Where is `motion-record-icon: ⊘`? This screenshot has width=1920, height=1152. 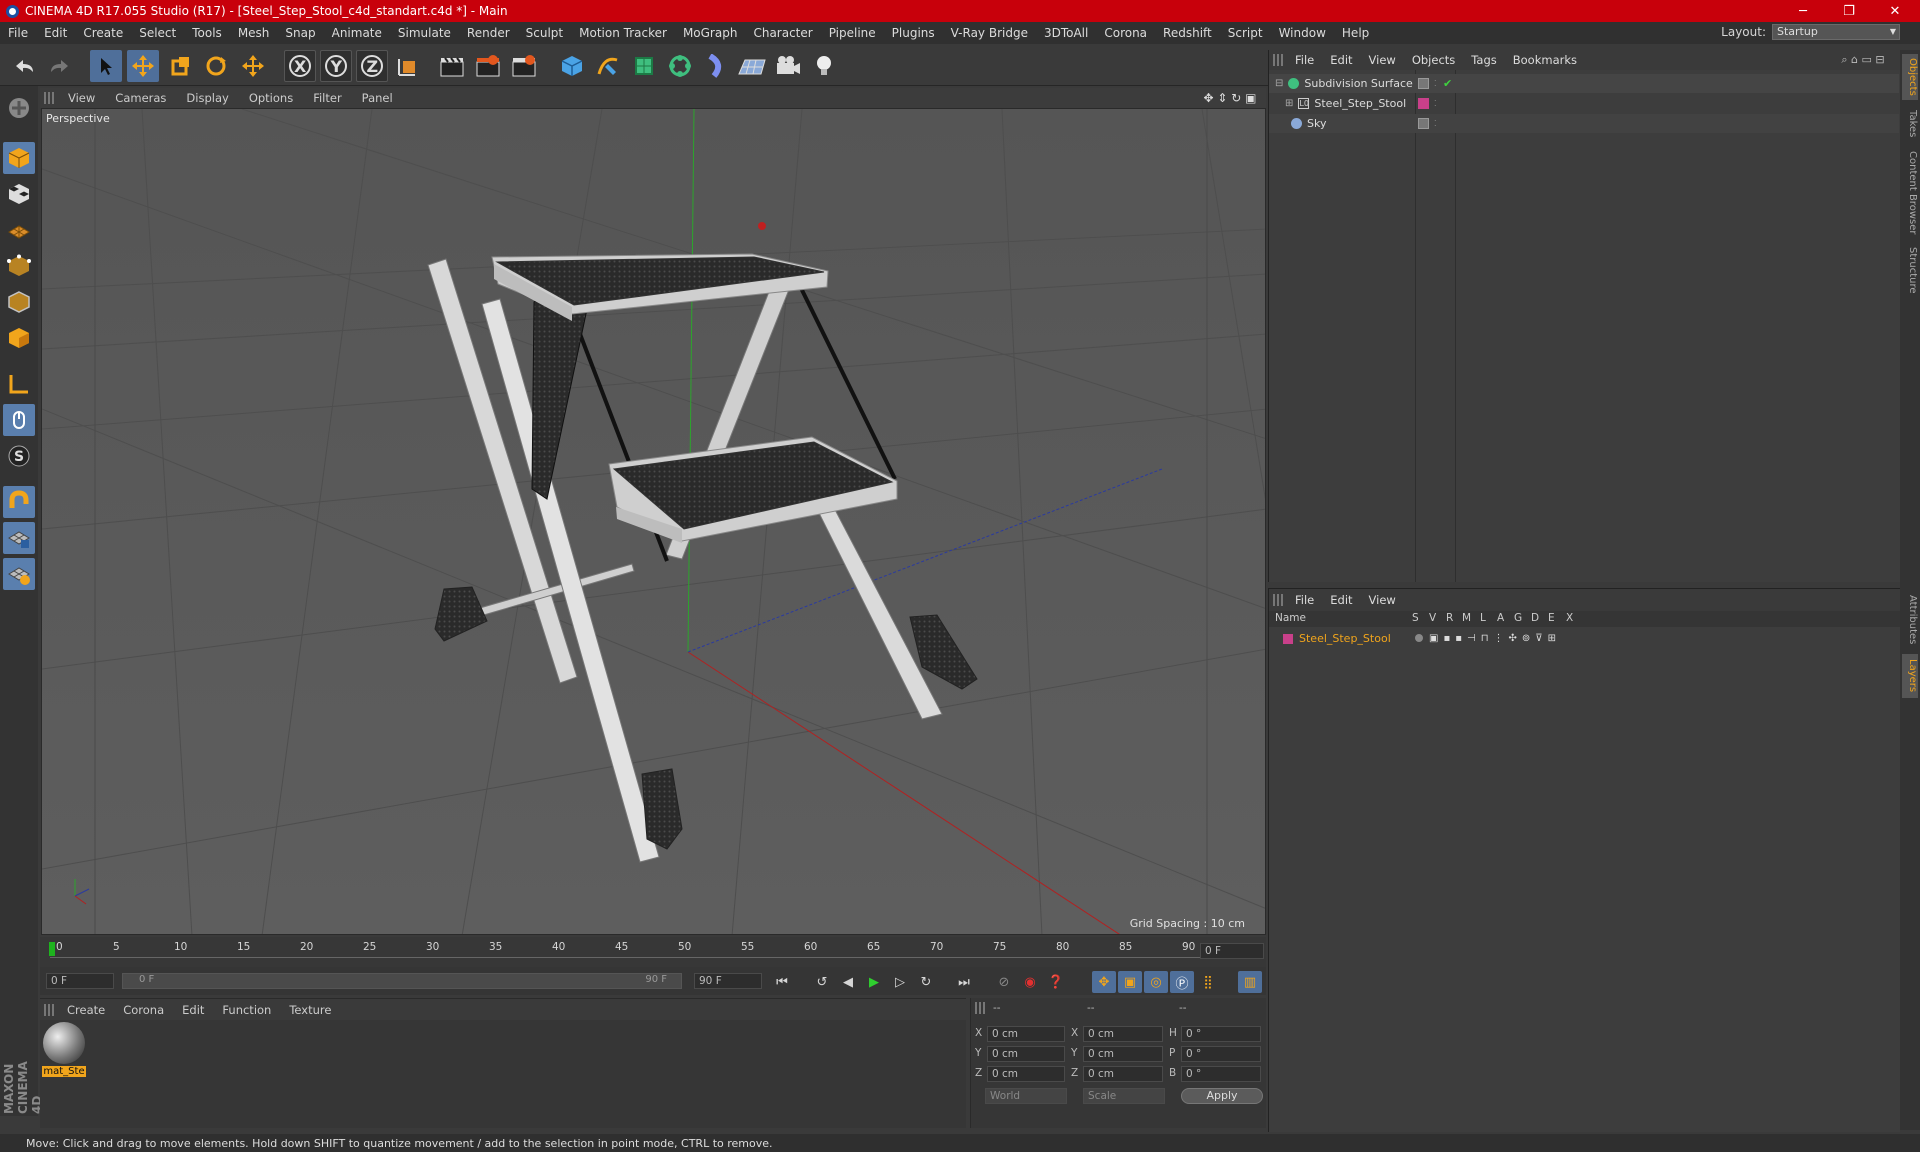 motion-record-icon: ⊘ is located at coordinates (1004, 982).